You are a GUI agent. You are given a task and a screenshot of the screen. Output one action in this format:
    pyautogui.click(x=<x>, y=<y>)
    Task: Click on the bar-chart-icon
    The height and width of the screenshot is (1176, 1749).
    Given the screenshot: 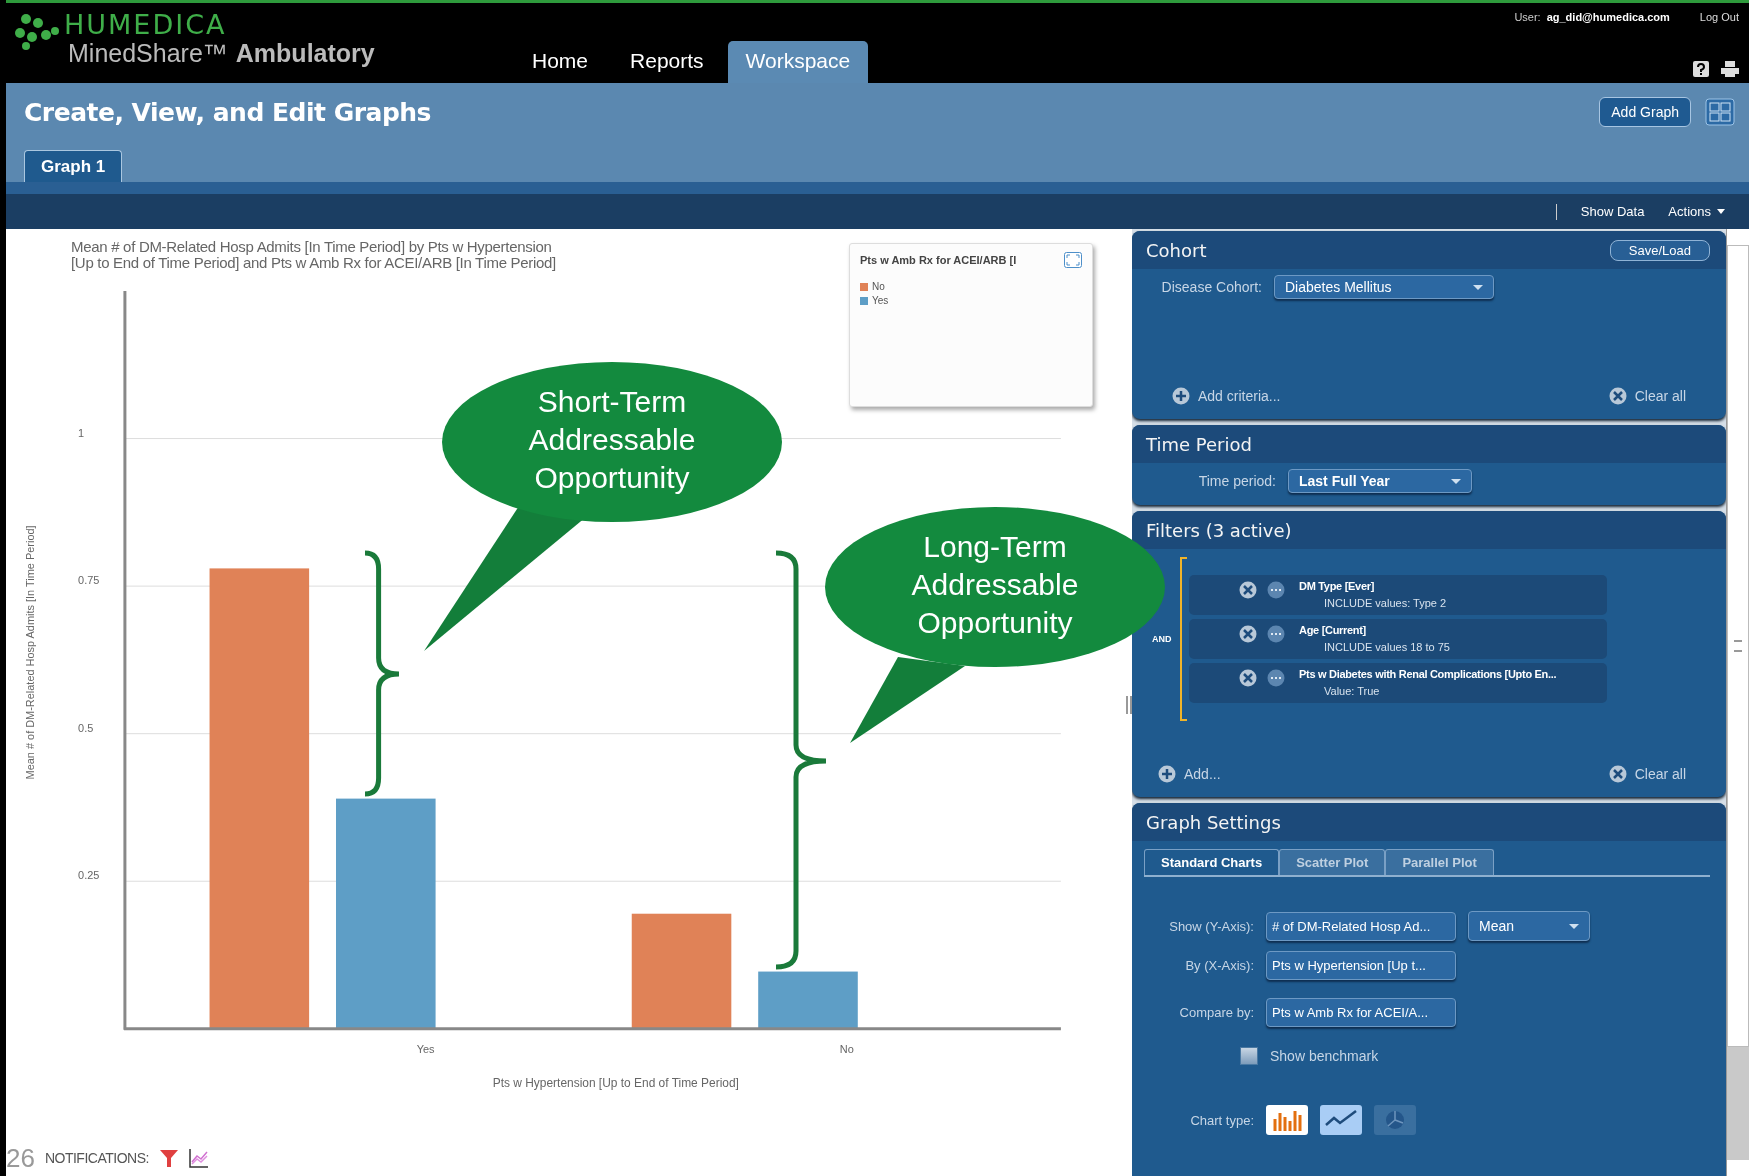 What is the action you would take?
    pyautogui.click(x=1287, y=1120)
    